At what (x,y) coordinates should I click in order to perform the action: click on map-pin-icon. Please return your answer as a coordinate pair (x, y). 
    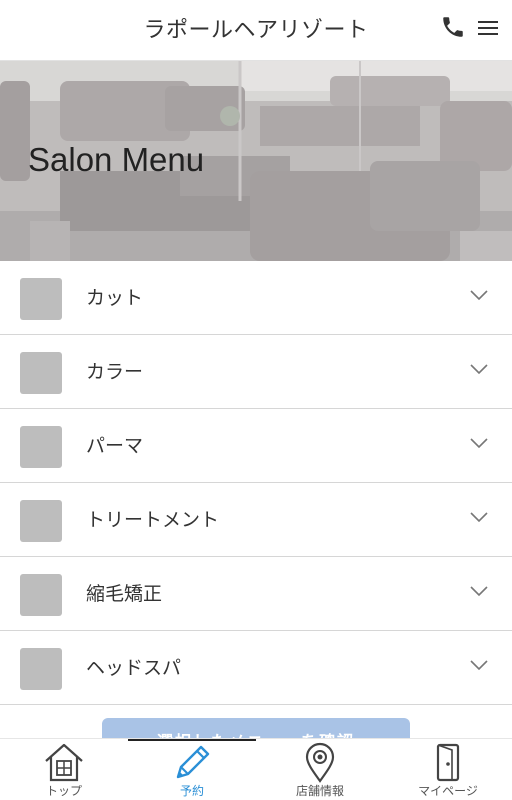
    Looking at the image, I should click on (320, 762).